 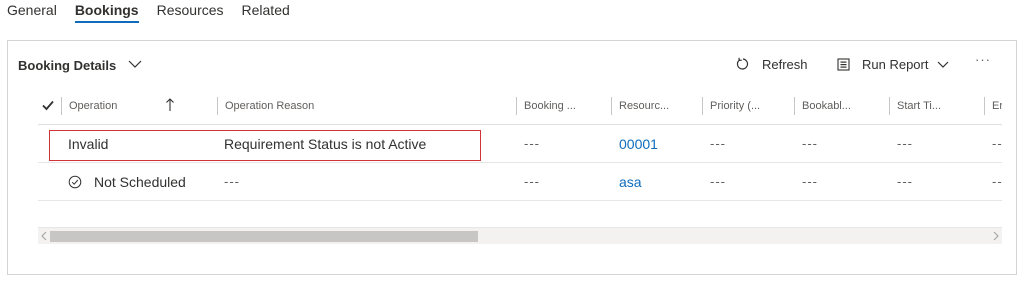 What do you see at coordinates (67, 65) in the screenshot?
I see `section-title: Booking Details` at bounding box center [67, 65].